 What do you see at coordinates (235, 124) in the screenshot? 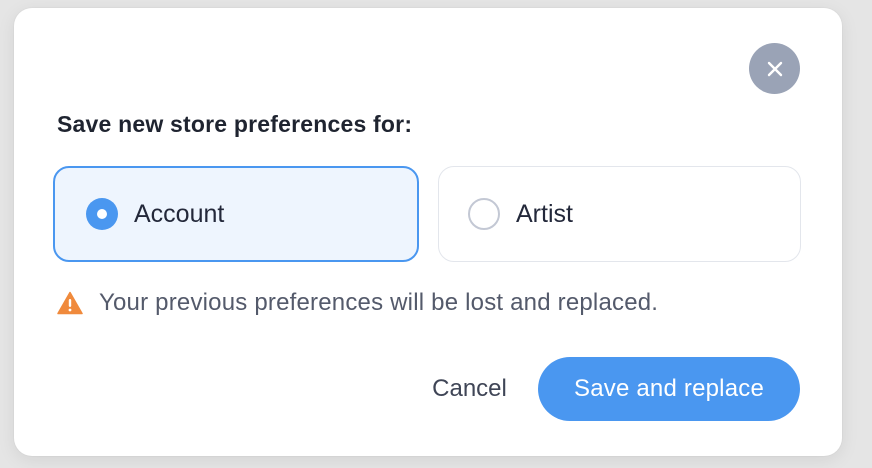
I see `dialog-title: Save new store preferences for:` at bounding box center [235, 124].